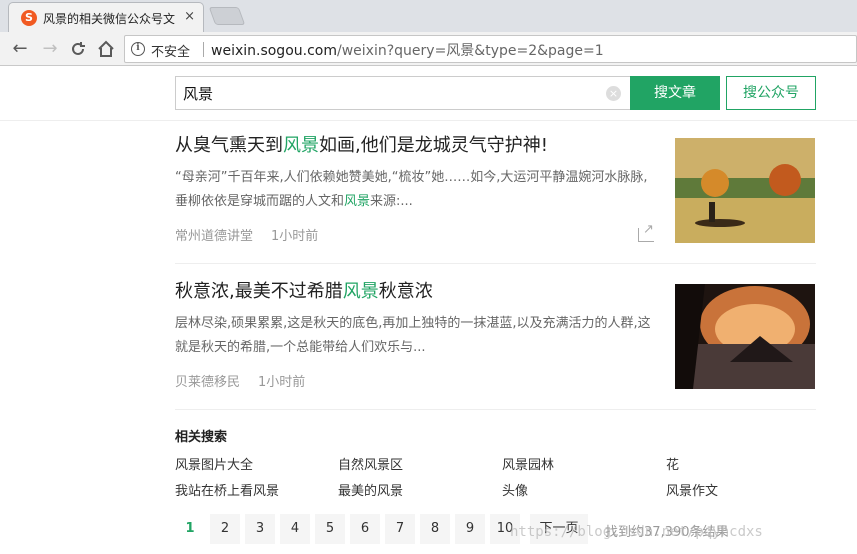  I want to click on search-accounts-button: 搜公众号, so click(771, 93).